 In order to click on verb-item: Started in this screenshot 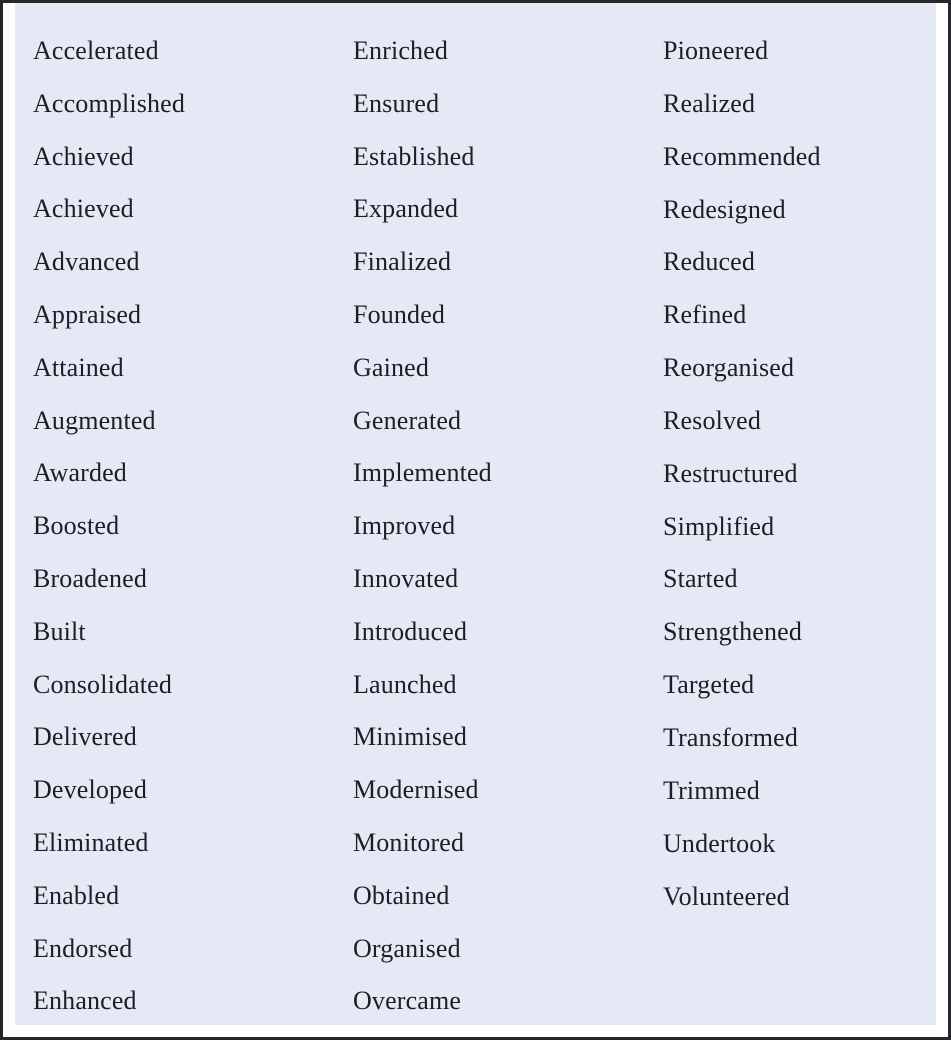, I will do `click(700, 579)`.